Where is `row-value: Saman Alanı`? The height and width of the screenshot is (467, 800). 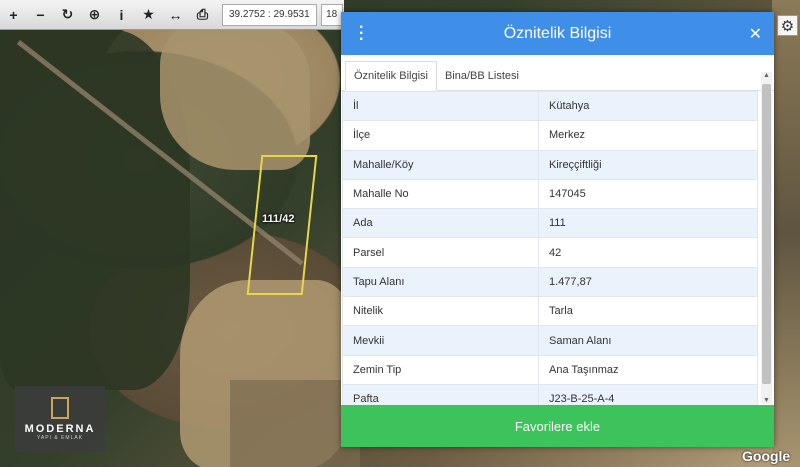
row-value: Saman Alanı is located at coordinates (648, 340).